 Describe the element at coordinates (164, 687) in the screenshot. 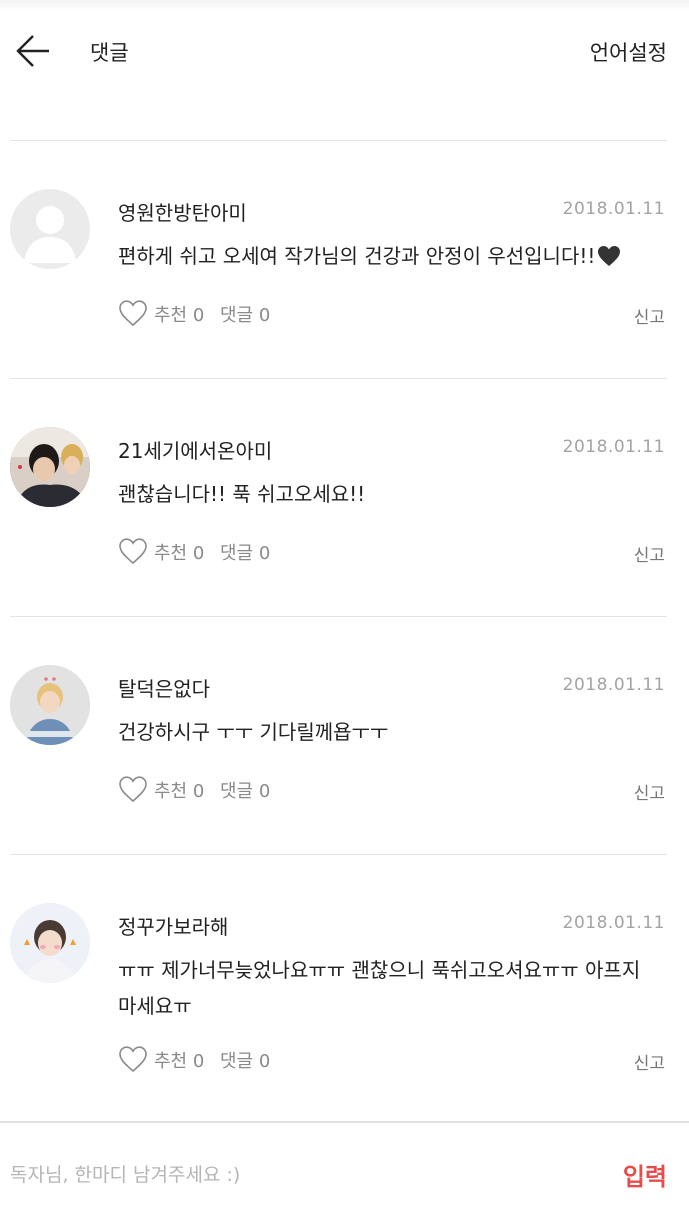

I see `comment-author: 탈덕은없다` at that location.